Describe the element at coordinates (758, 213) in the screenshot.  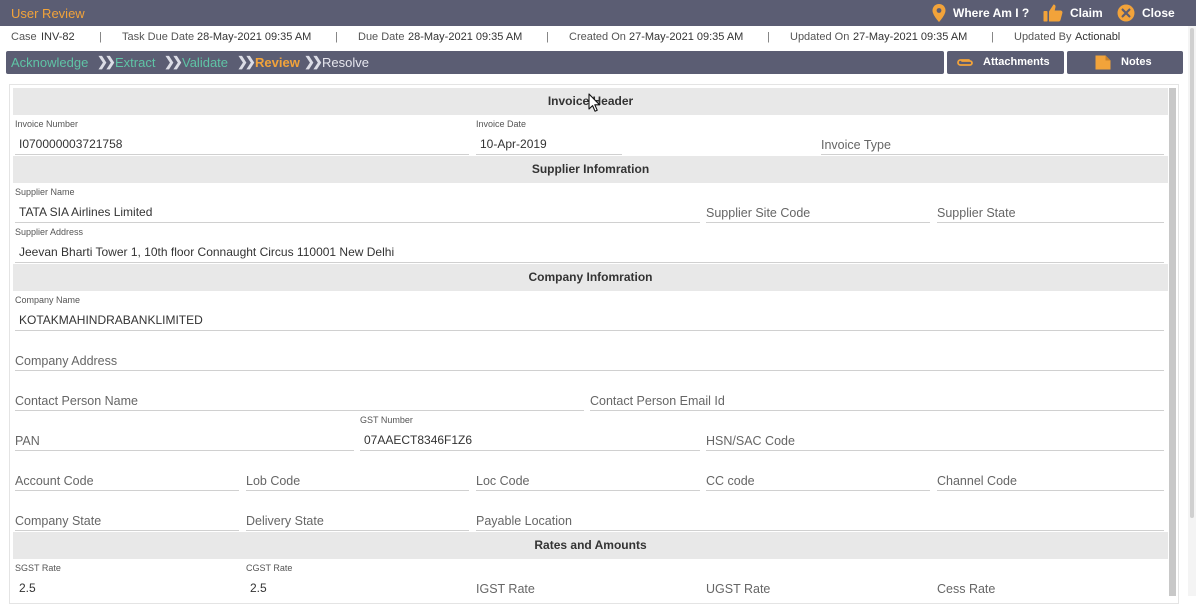
I see `supplier-site-code-field: Supplier Site Code` at that location.